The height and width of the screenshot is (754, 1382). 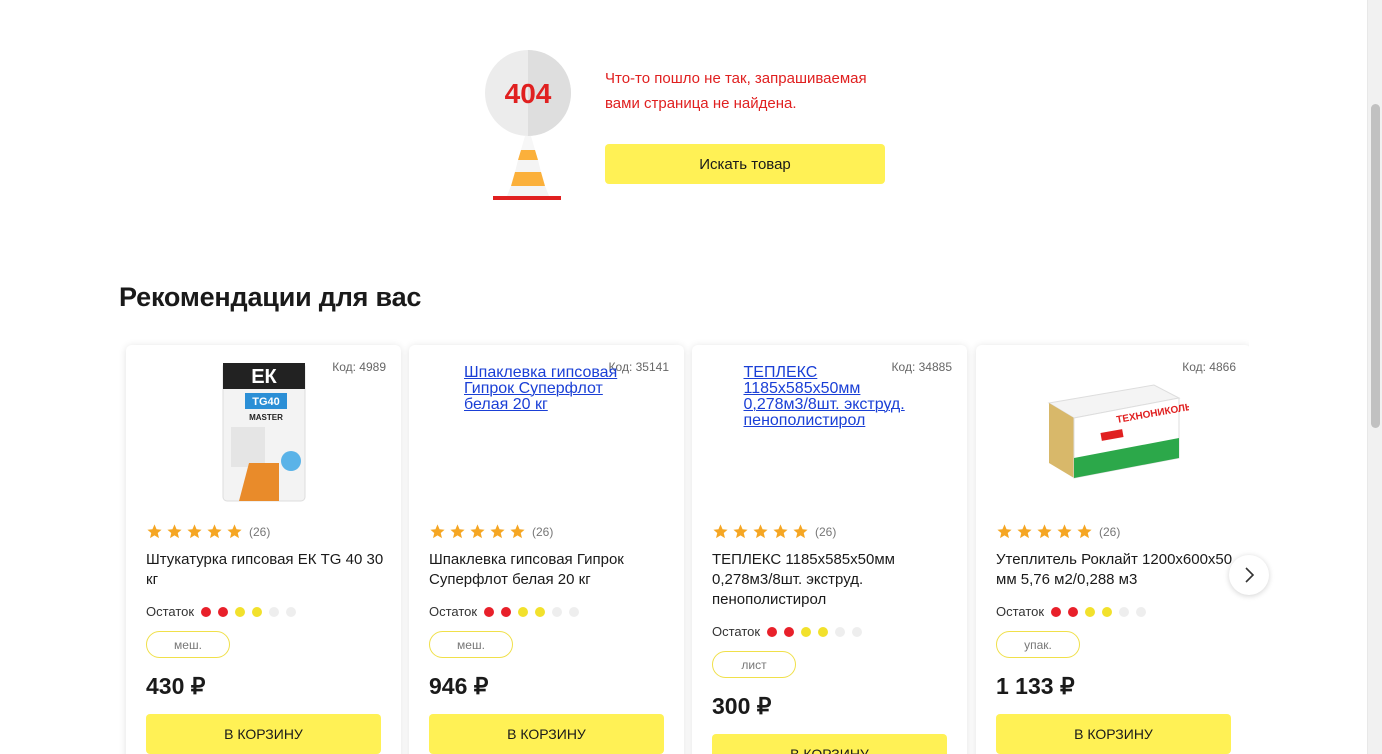 What do you see at coordinates (266, 402) in the screenshot?
I see `svg-text: TG40` at bounding box center [266, 402].